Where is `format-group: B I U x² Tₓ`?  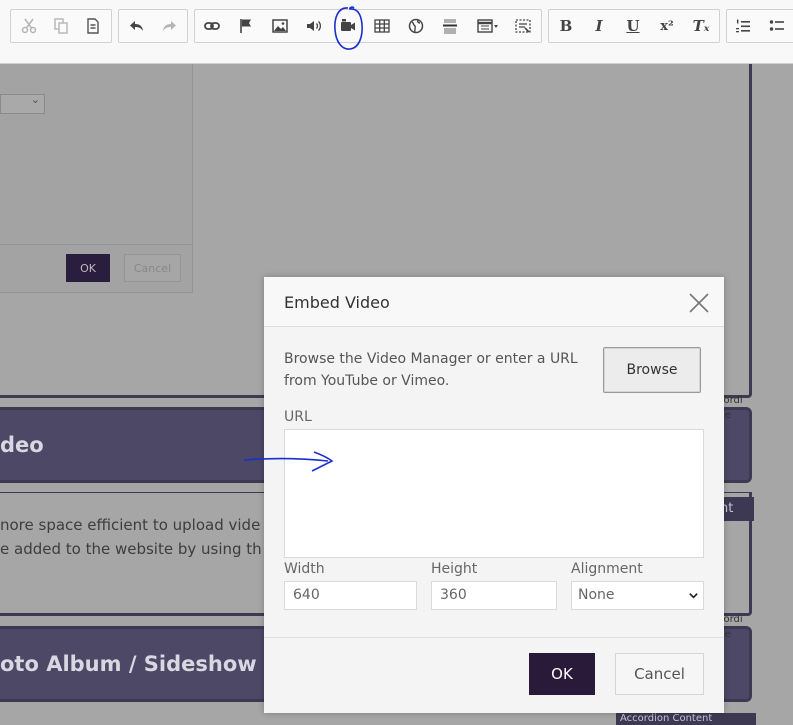
format-group: B I U x² Tₓ is located at coordinates (634, 26).